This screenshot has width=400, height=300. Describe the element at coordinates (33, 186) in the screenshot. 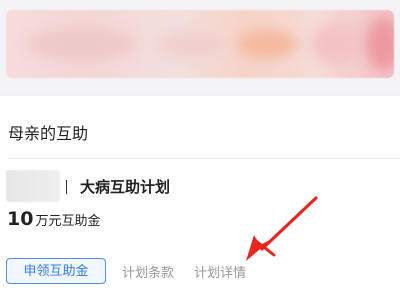

I see `avatar` at that location.